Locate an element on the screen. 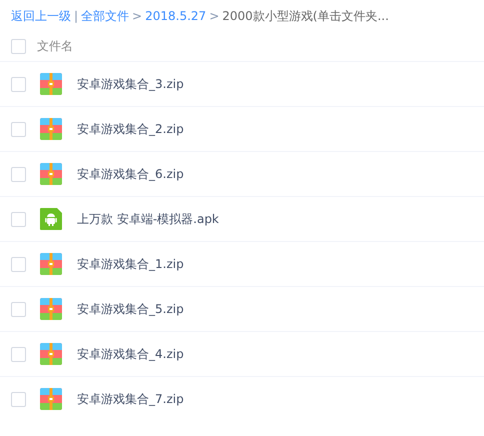 Image resolution: width=484 pixels, height=436 pixels. file-name: 上万款 安卓端-模拟器.apk is located at coordinates (148, 219).